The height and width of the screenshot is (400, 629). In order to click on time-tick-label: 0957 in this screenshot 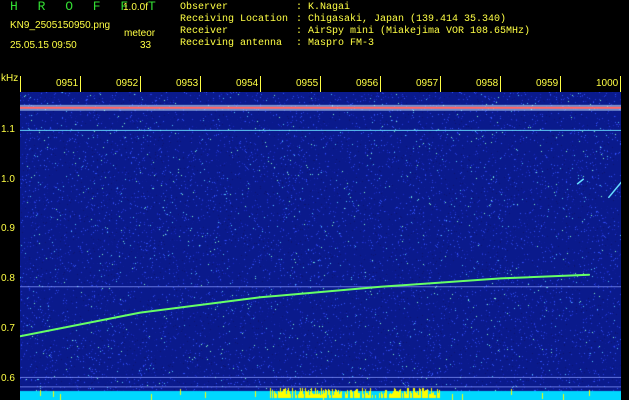, I will do `click(427, 83)`.